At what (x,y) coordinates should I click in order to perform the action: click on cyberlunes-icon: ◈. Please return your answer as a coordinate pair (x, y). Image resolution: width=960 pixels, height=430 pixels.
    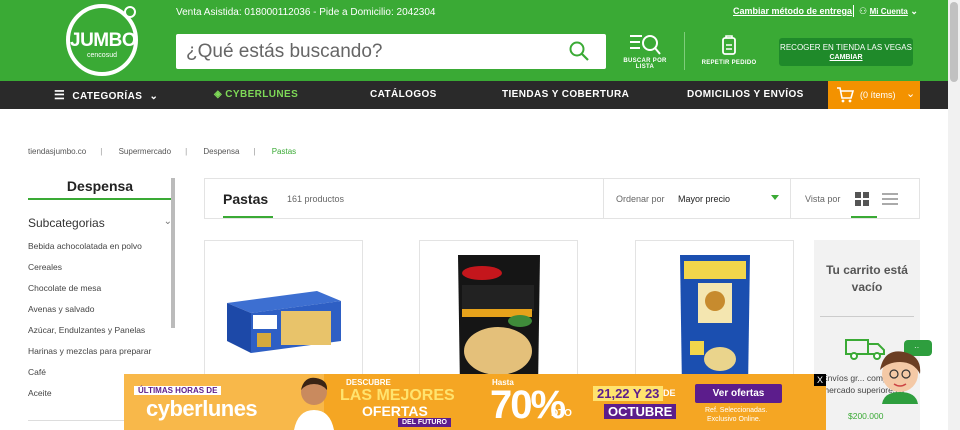
    Looking at the image, I should click on (218, 94).